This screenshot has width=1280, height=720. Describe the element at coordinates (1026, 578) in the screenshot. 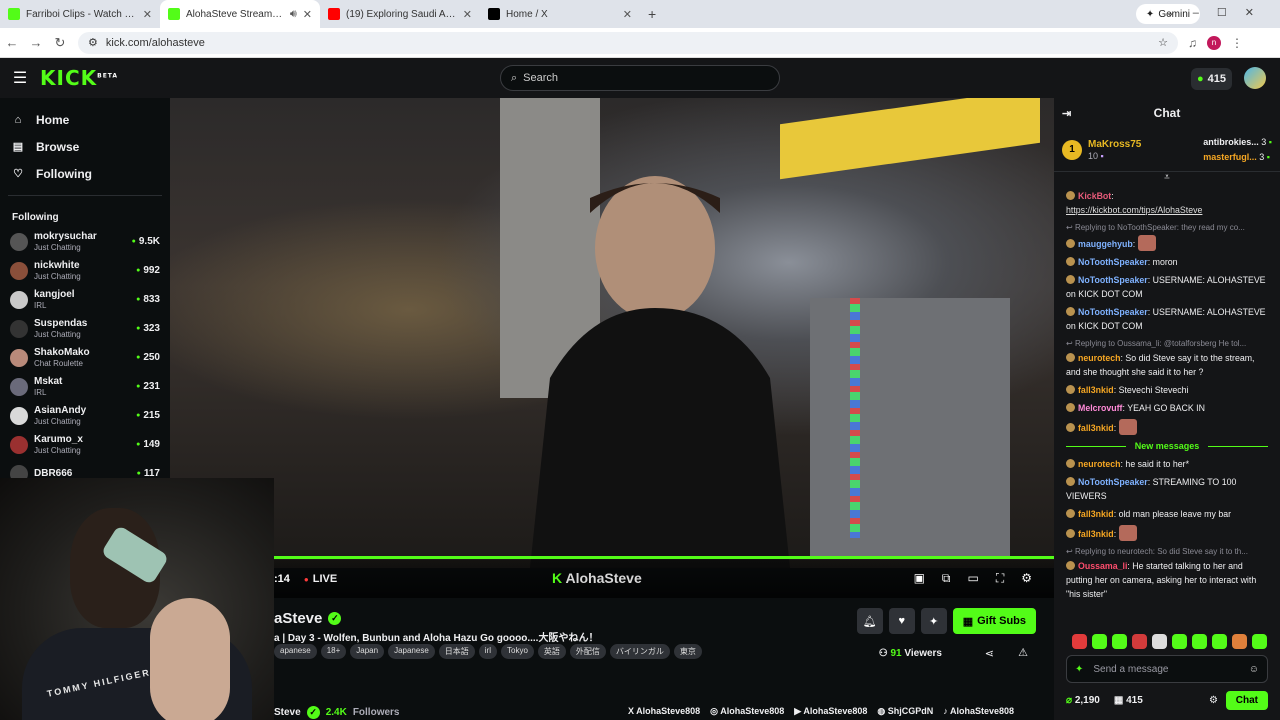

I see `settings-gear-icon: ⚙` at that location.